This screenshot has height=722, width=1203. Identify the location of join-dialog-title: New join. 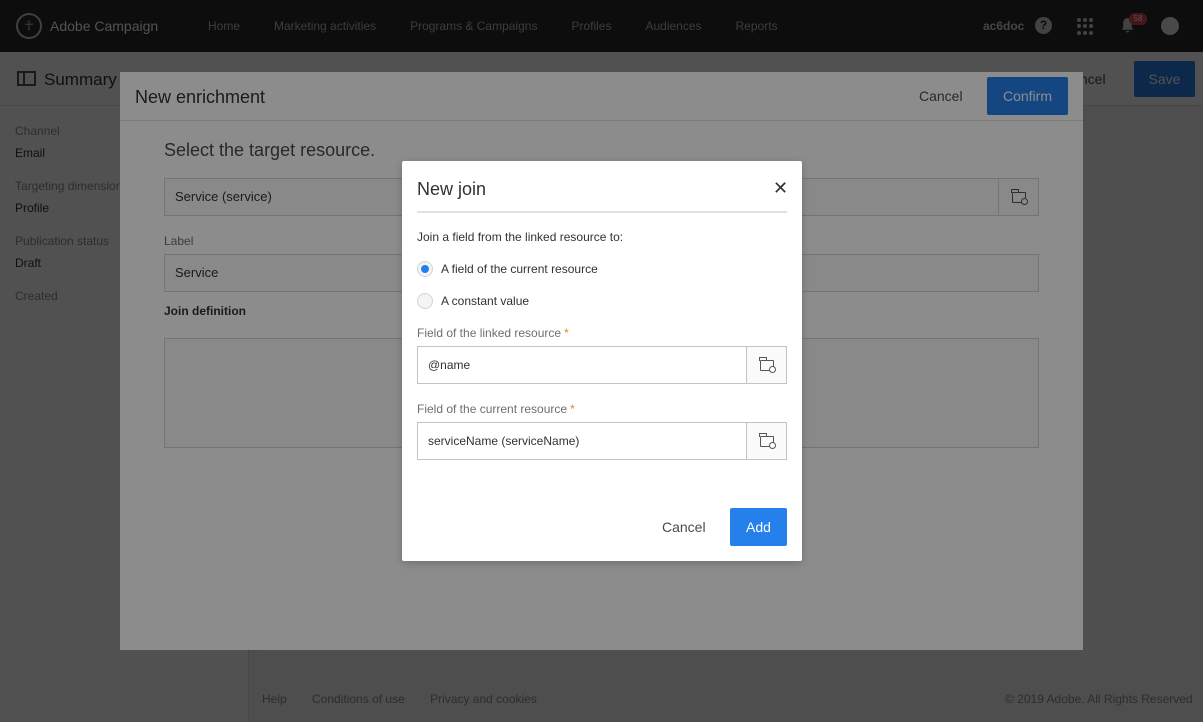
(452, 189).